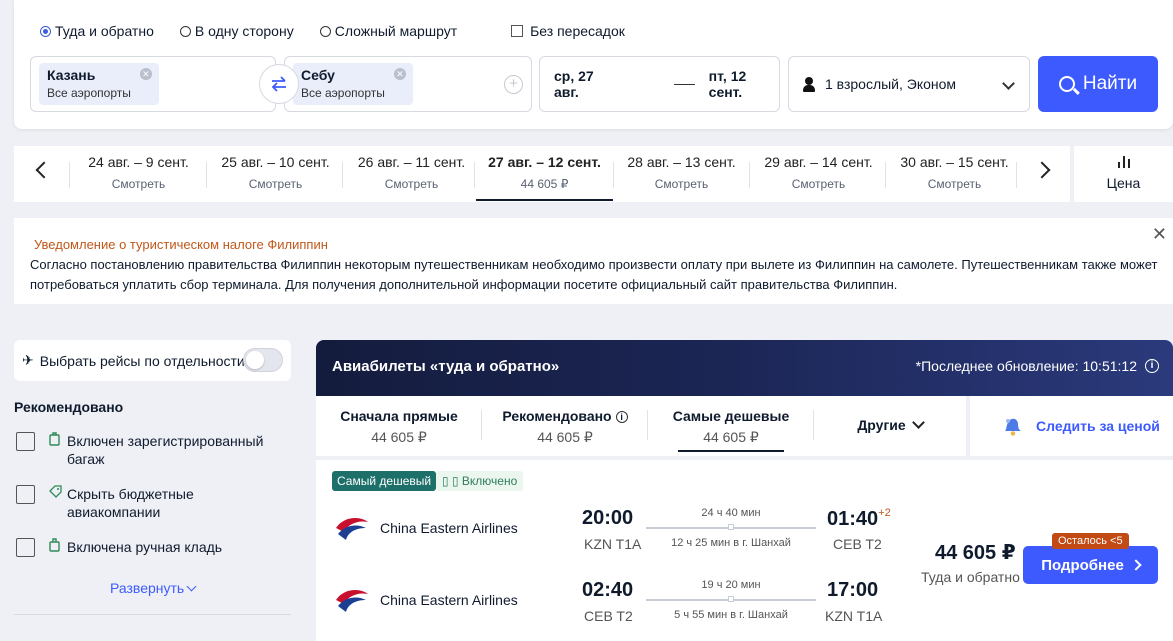  I want to click on sort-tab-recommended: Рекомендовано i 44 605 ₽, so click(565, 426).